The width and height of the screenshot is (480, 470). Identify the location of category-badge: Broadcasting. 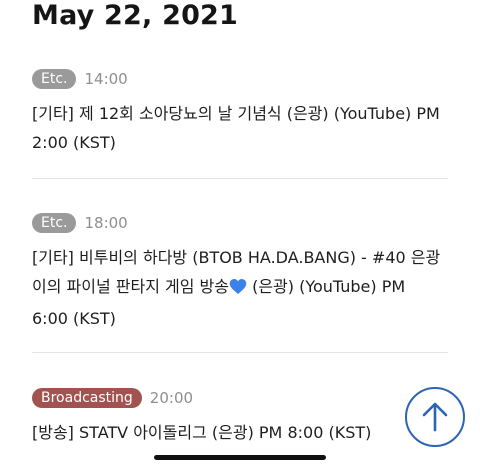
(87, 398).